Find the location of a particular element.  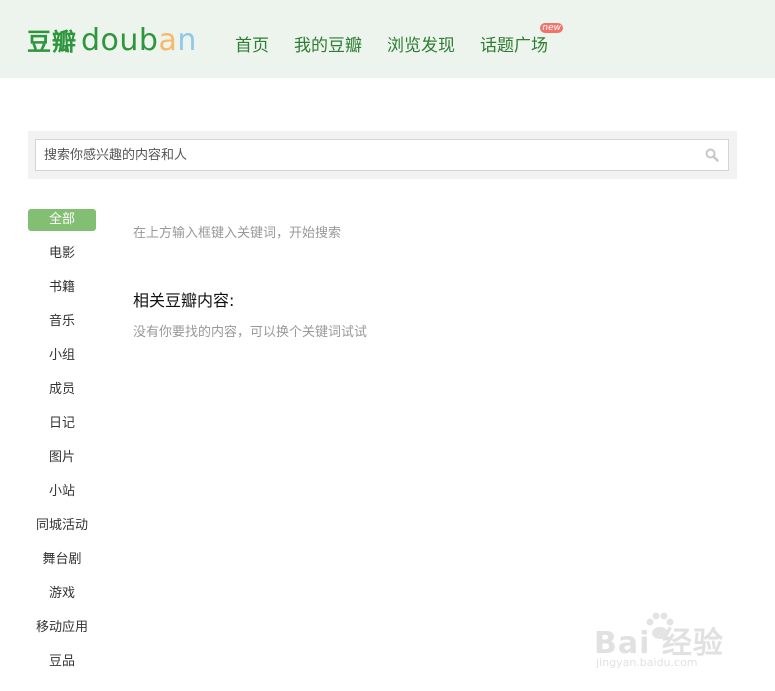

logo-letter: b is located at coordinates (148, 40).